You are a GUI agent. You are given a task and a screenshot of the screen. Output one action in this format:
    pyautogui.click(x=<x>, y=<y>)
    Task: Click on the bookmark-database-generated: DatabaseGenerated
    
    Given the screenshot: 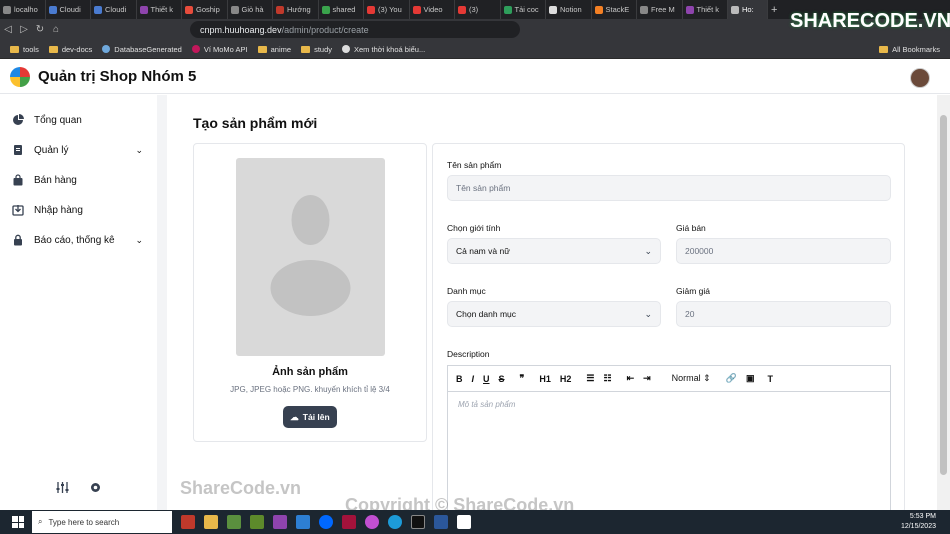 What is the action you would take?
    pyautogui.click(x=142, y=49)
    